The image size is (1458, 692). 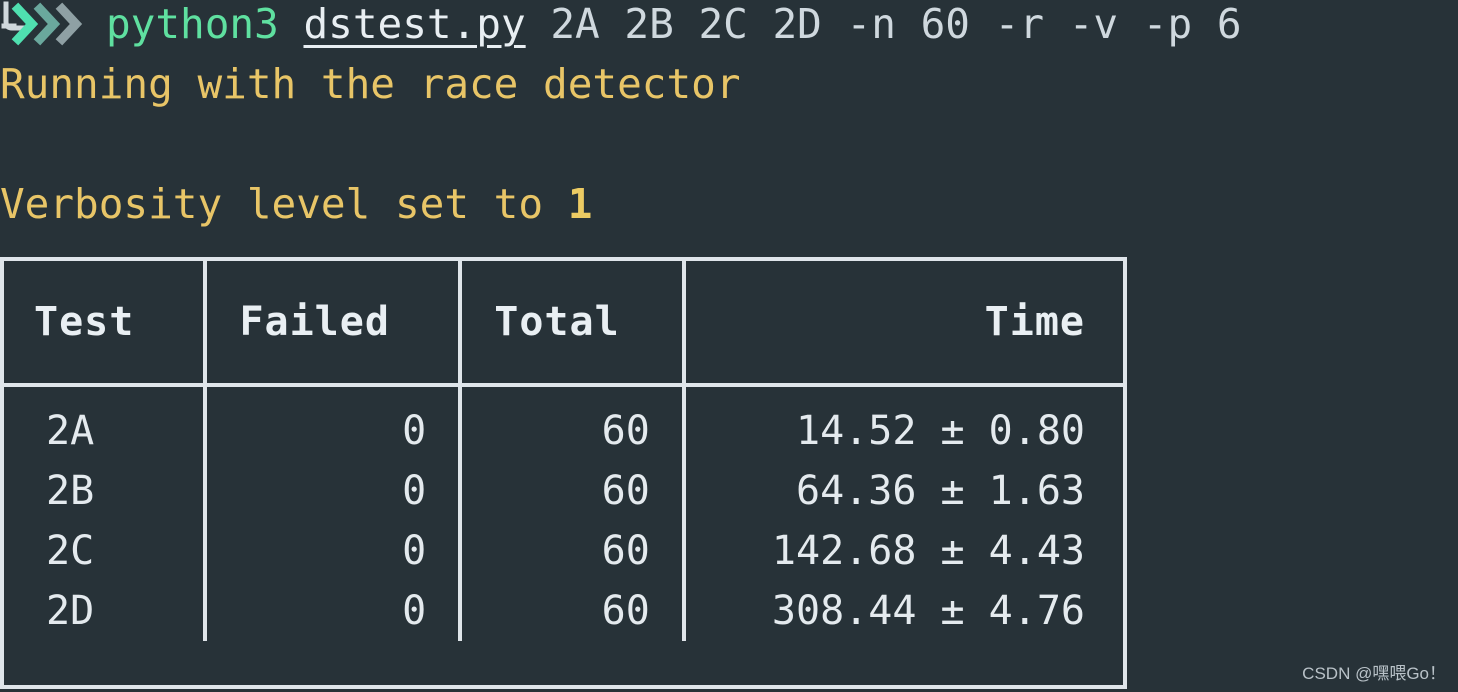 I want to click on table-row: 2A 0 60 14.52 ± 0.80, so click(x=563, y=424).